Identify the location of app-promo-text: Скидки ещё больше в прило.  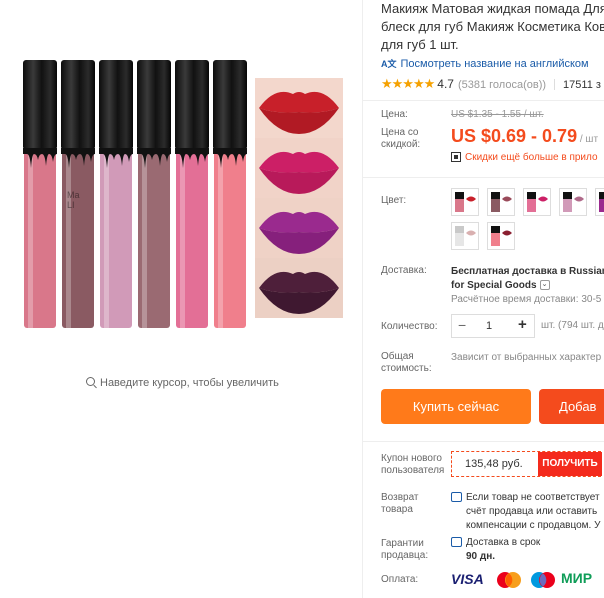
(531, 157).